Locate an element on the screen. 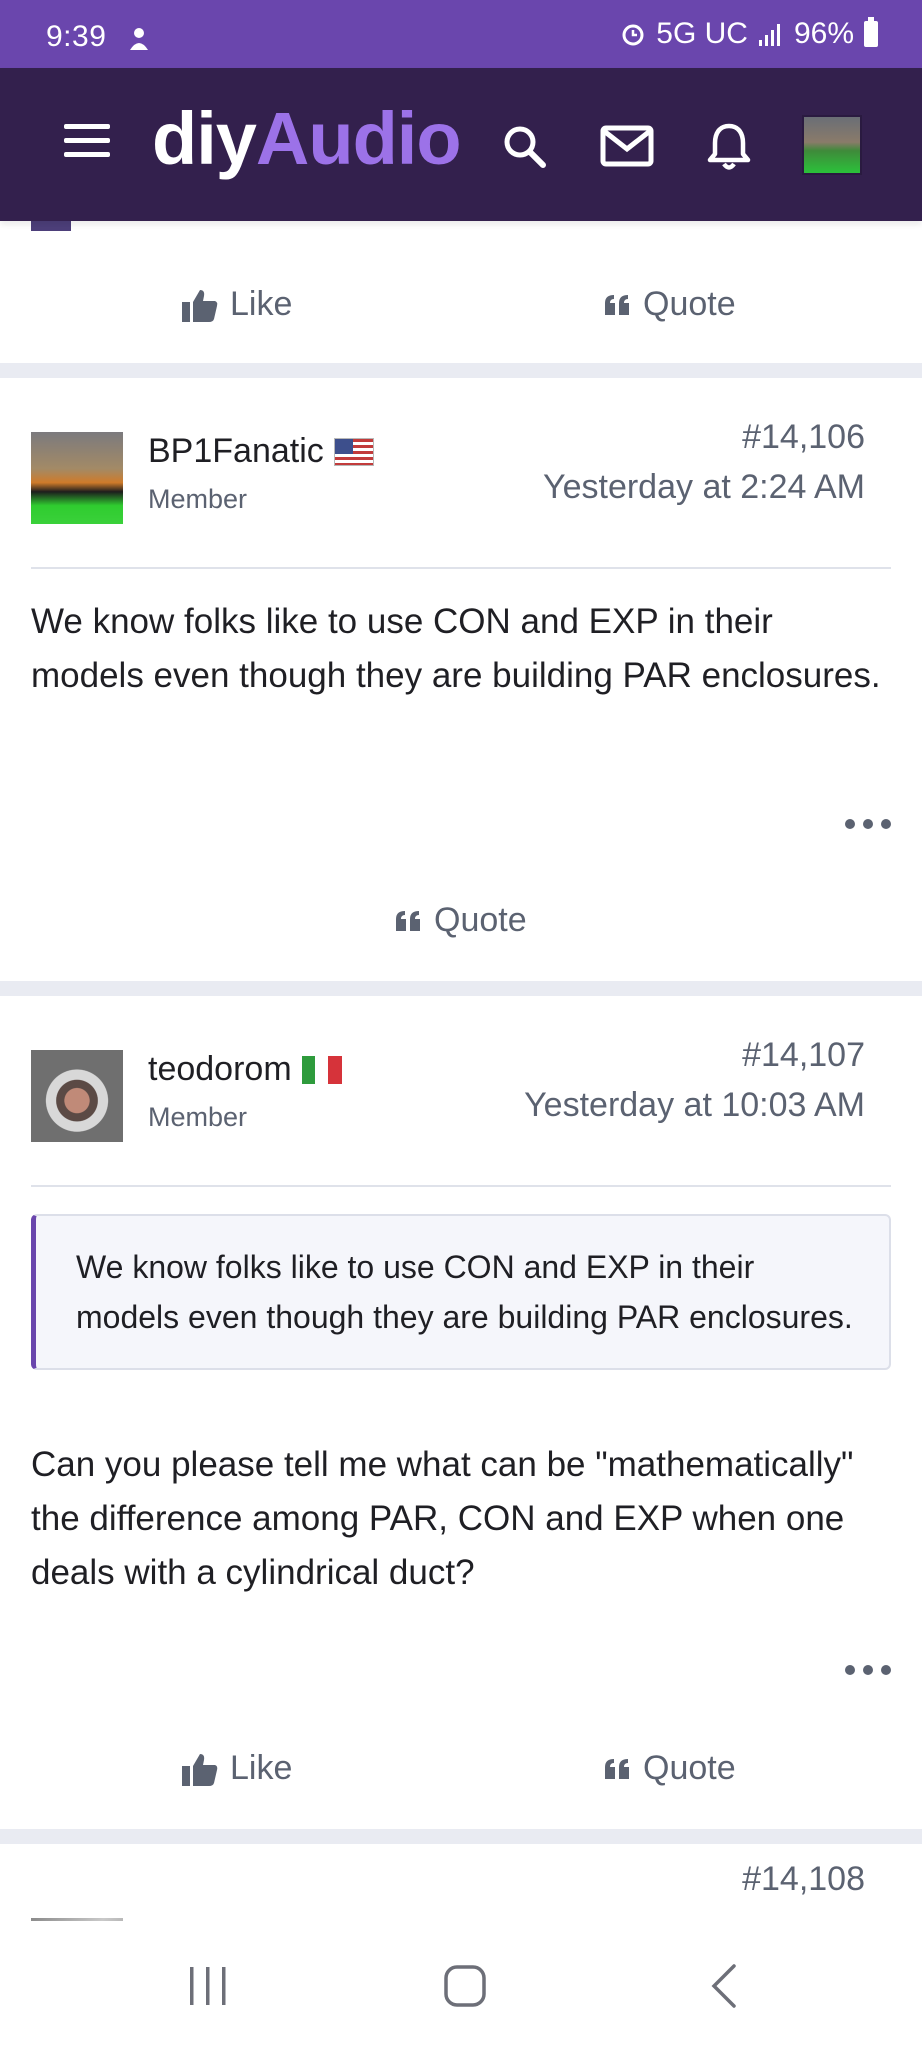 This screenshot has height=2048, width=922. alarm-icon is located at coordinates (633, 35).